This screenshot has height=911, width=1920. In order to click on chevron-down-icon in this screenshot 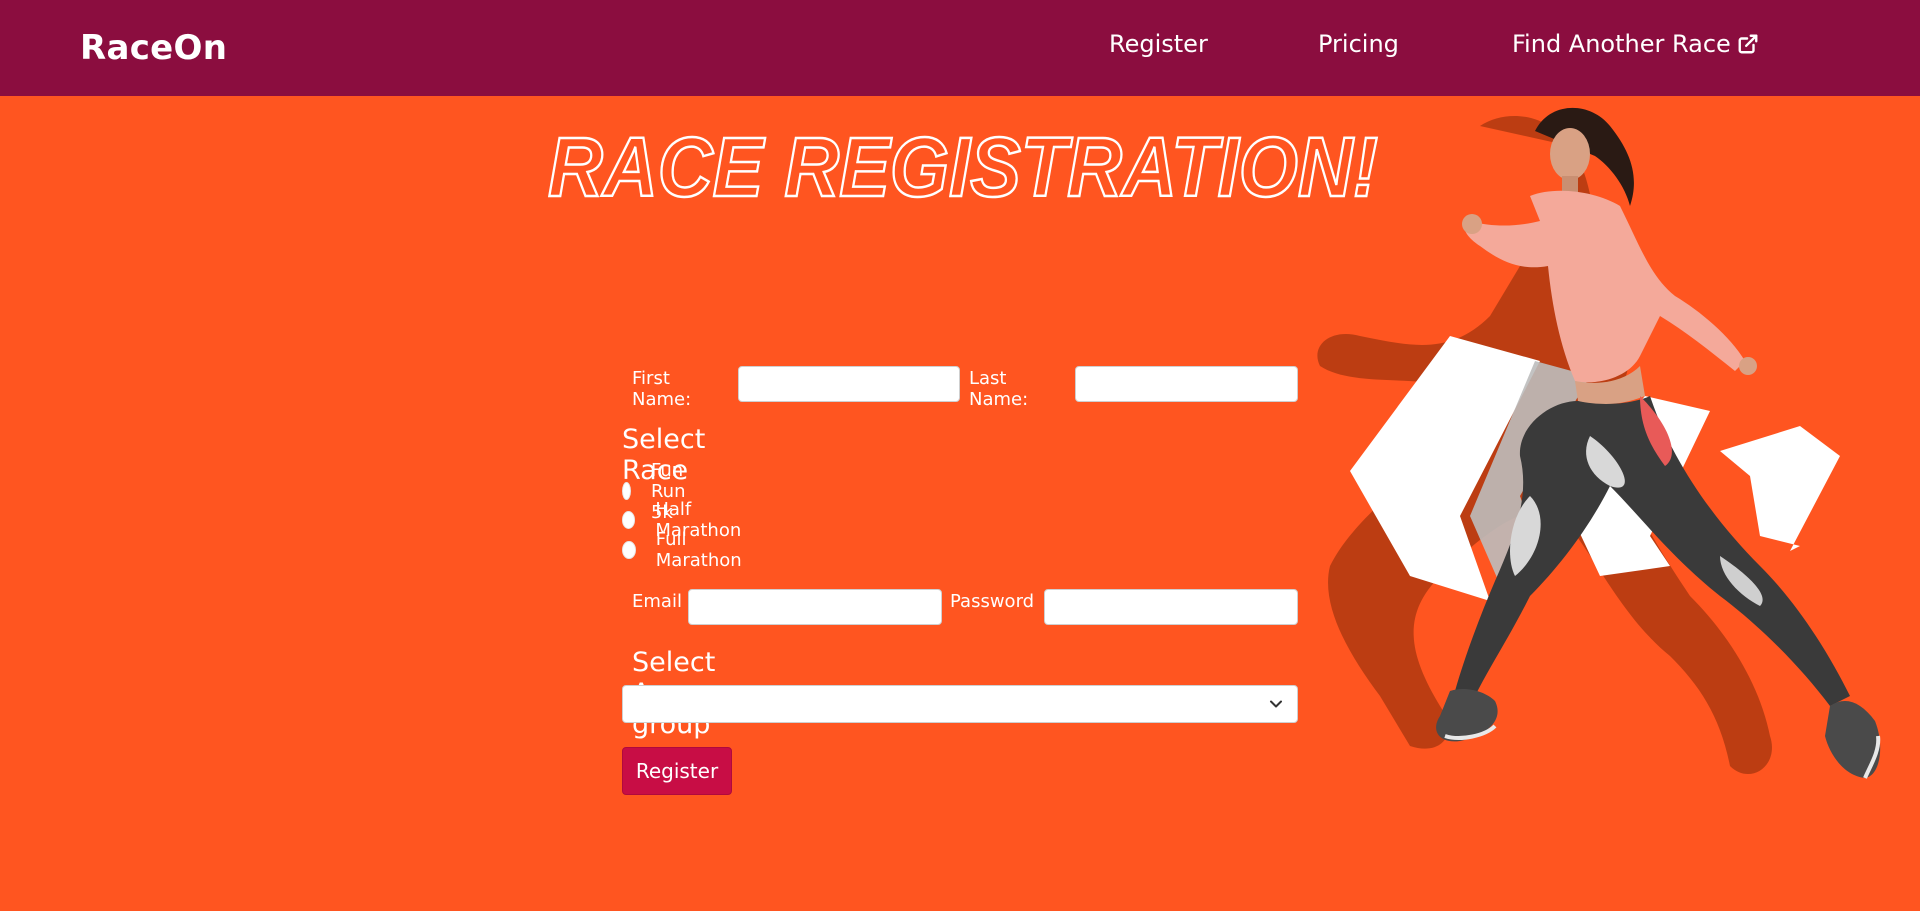, I will do `click(1276, 704)`.